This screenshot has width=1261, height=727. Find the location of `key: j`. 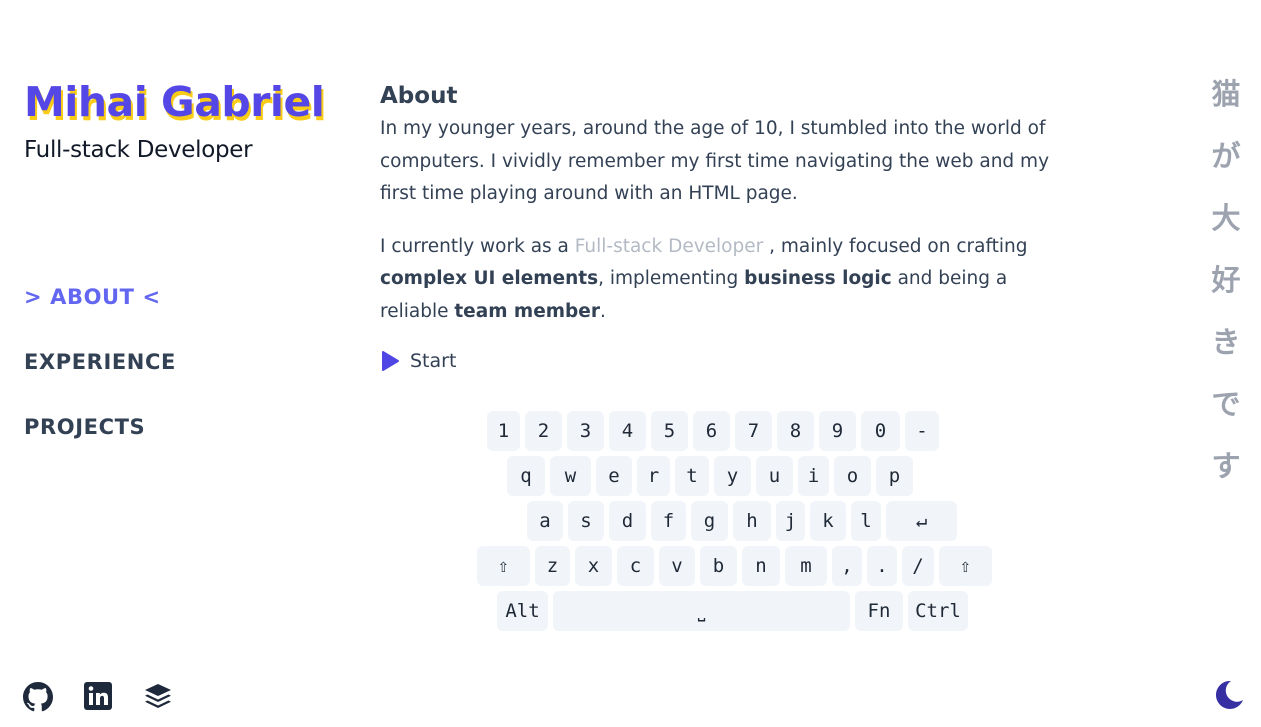

key: j is located at coordinates (790, 521).